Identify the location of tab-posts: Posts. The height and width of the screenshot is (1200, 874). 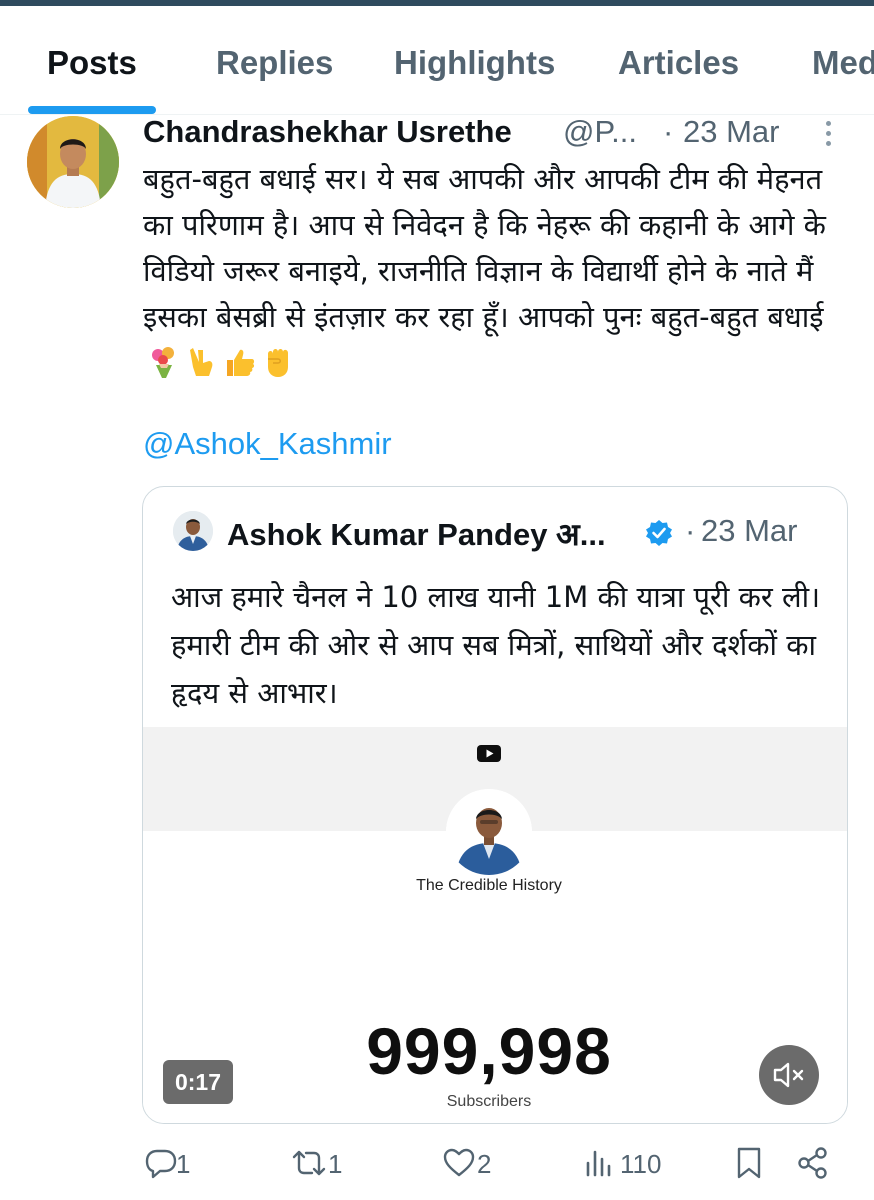
(92, 63).